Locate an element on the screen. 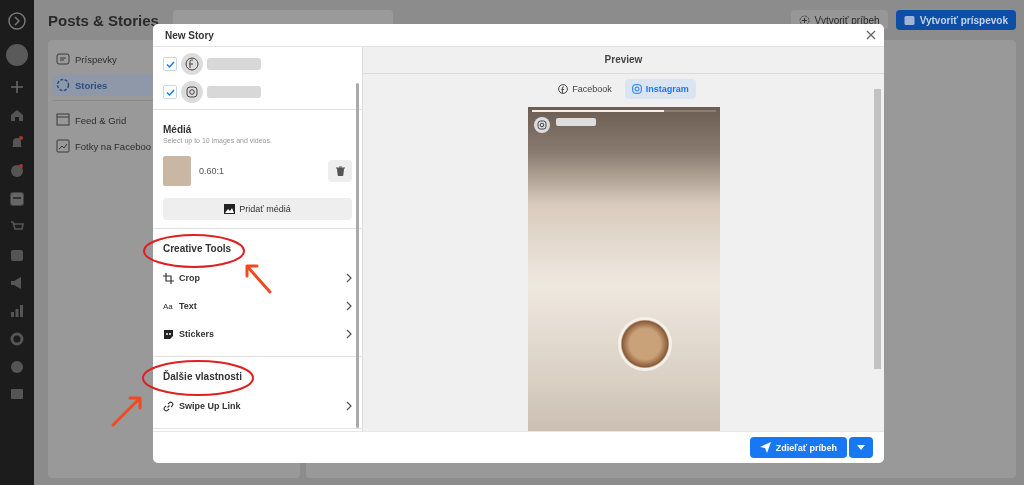 This screenshot has height=485, width=1024. page-title: Posts & Stories is located at coordinates (103, 20).